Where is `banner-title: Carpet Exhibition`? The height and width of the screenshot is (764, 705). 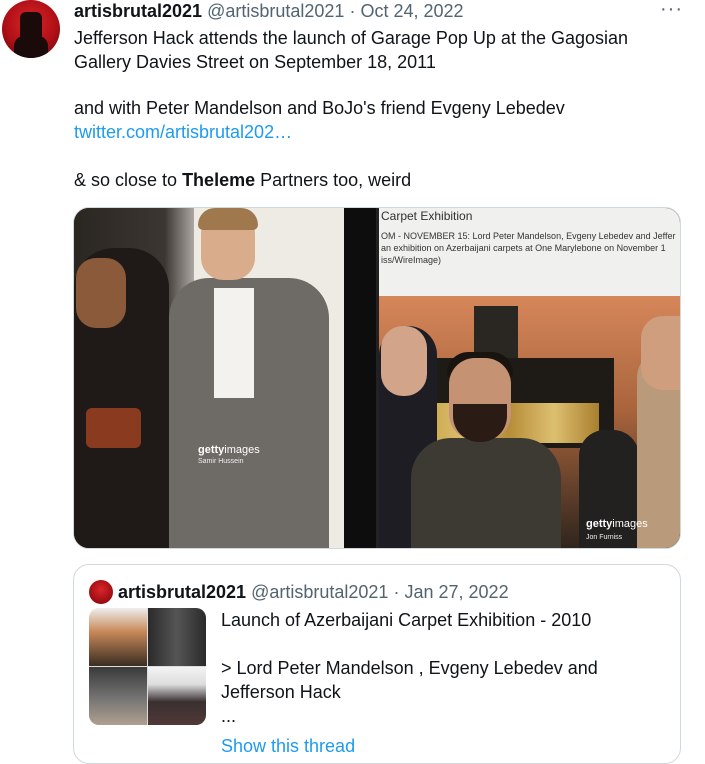 banner-title: Carpet Exhibition is located at coordinates (427, 216).